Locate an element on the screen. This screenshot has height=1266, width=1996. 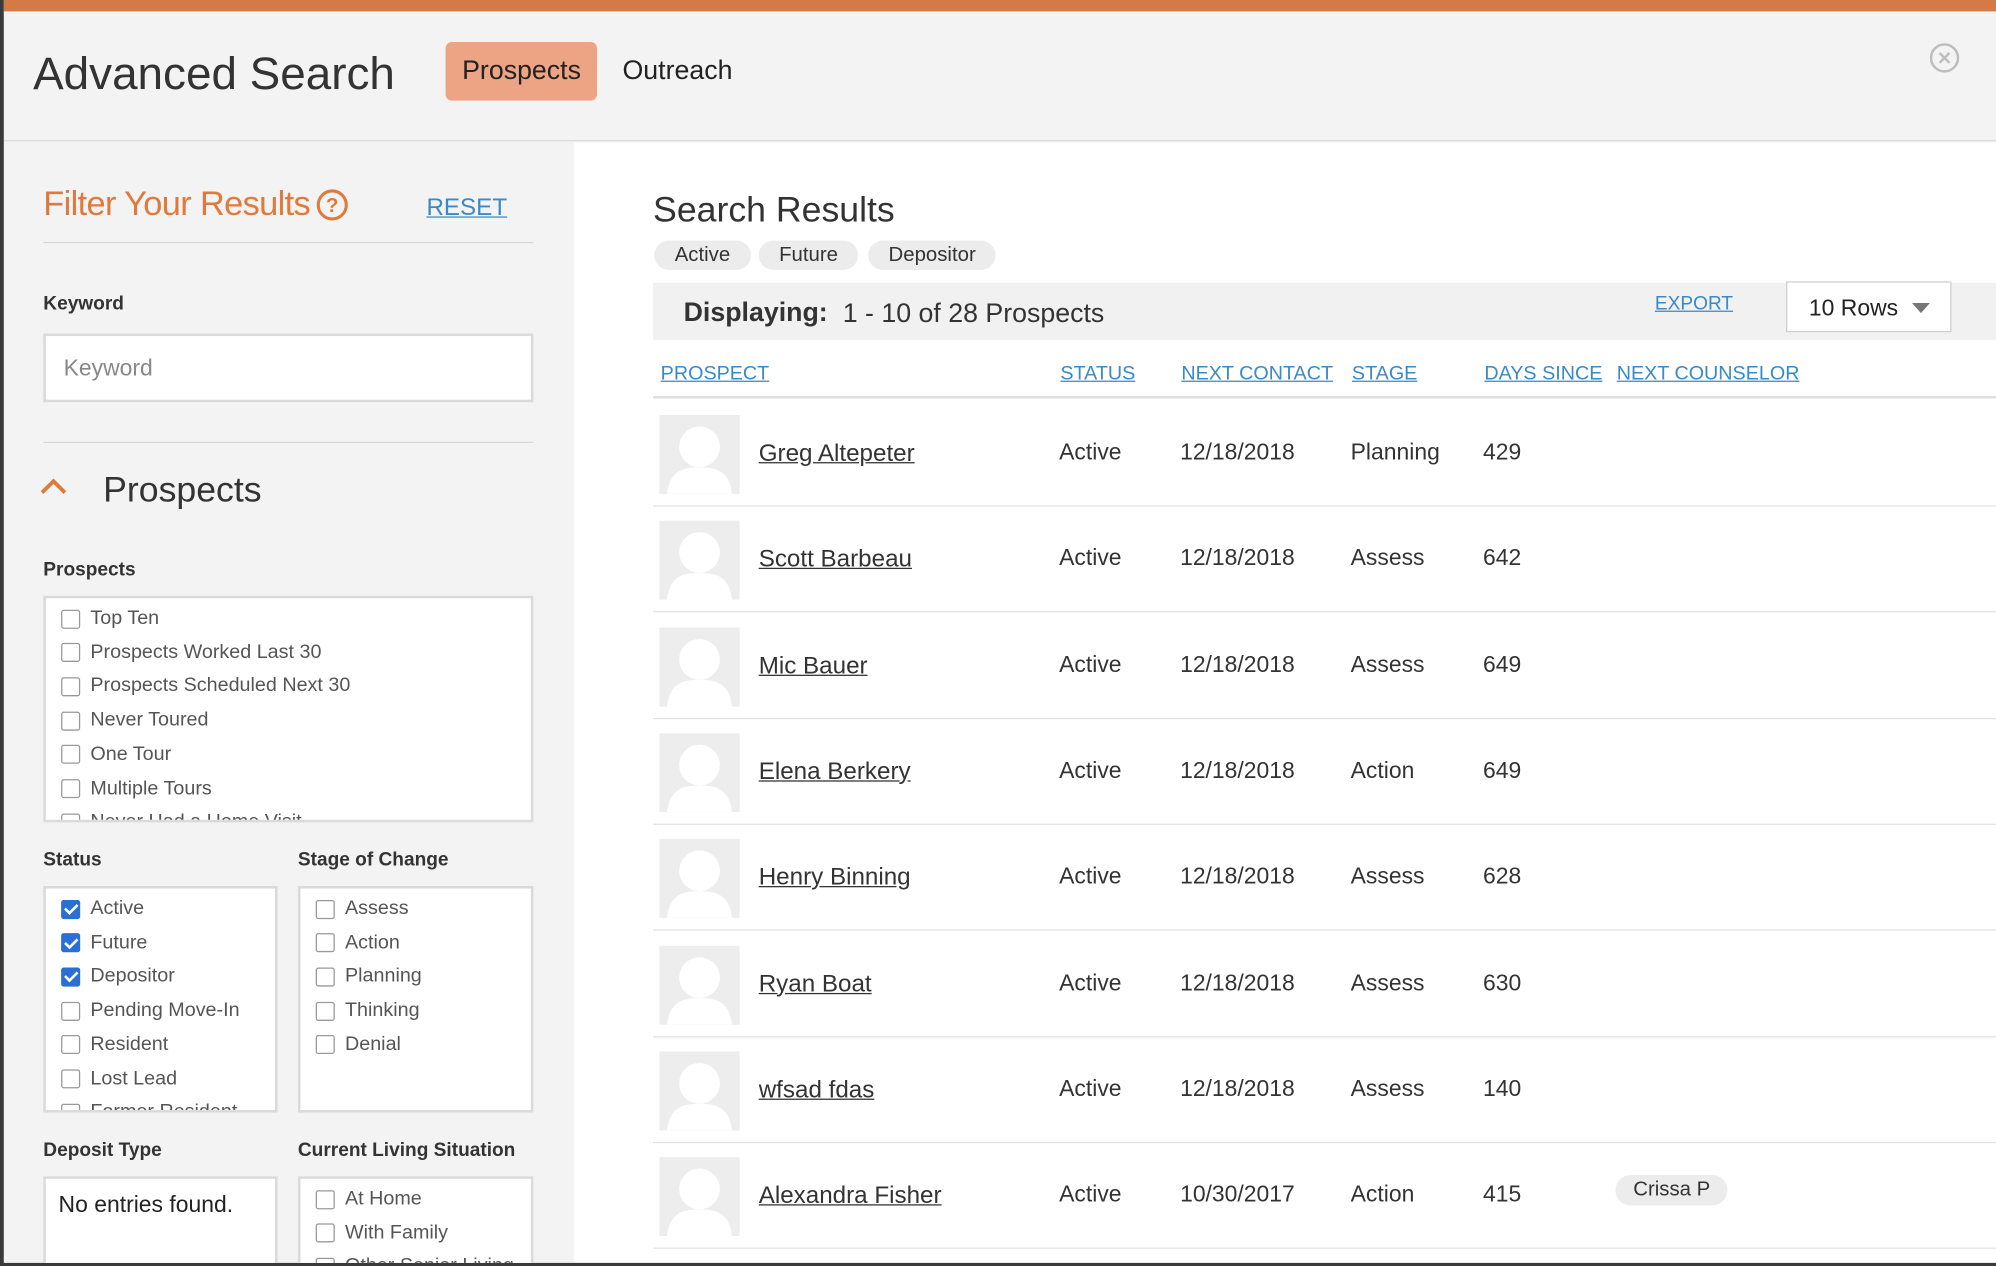
export-link: EXPORT is located at coordinates (1694, 304).